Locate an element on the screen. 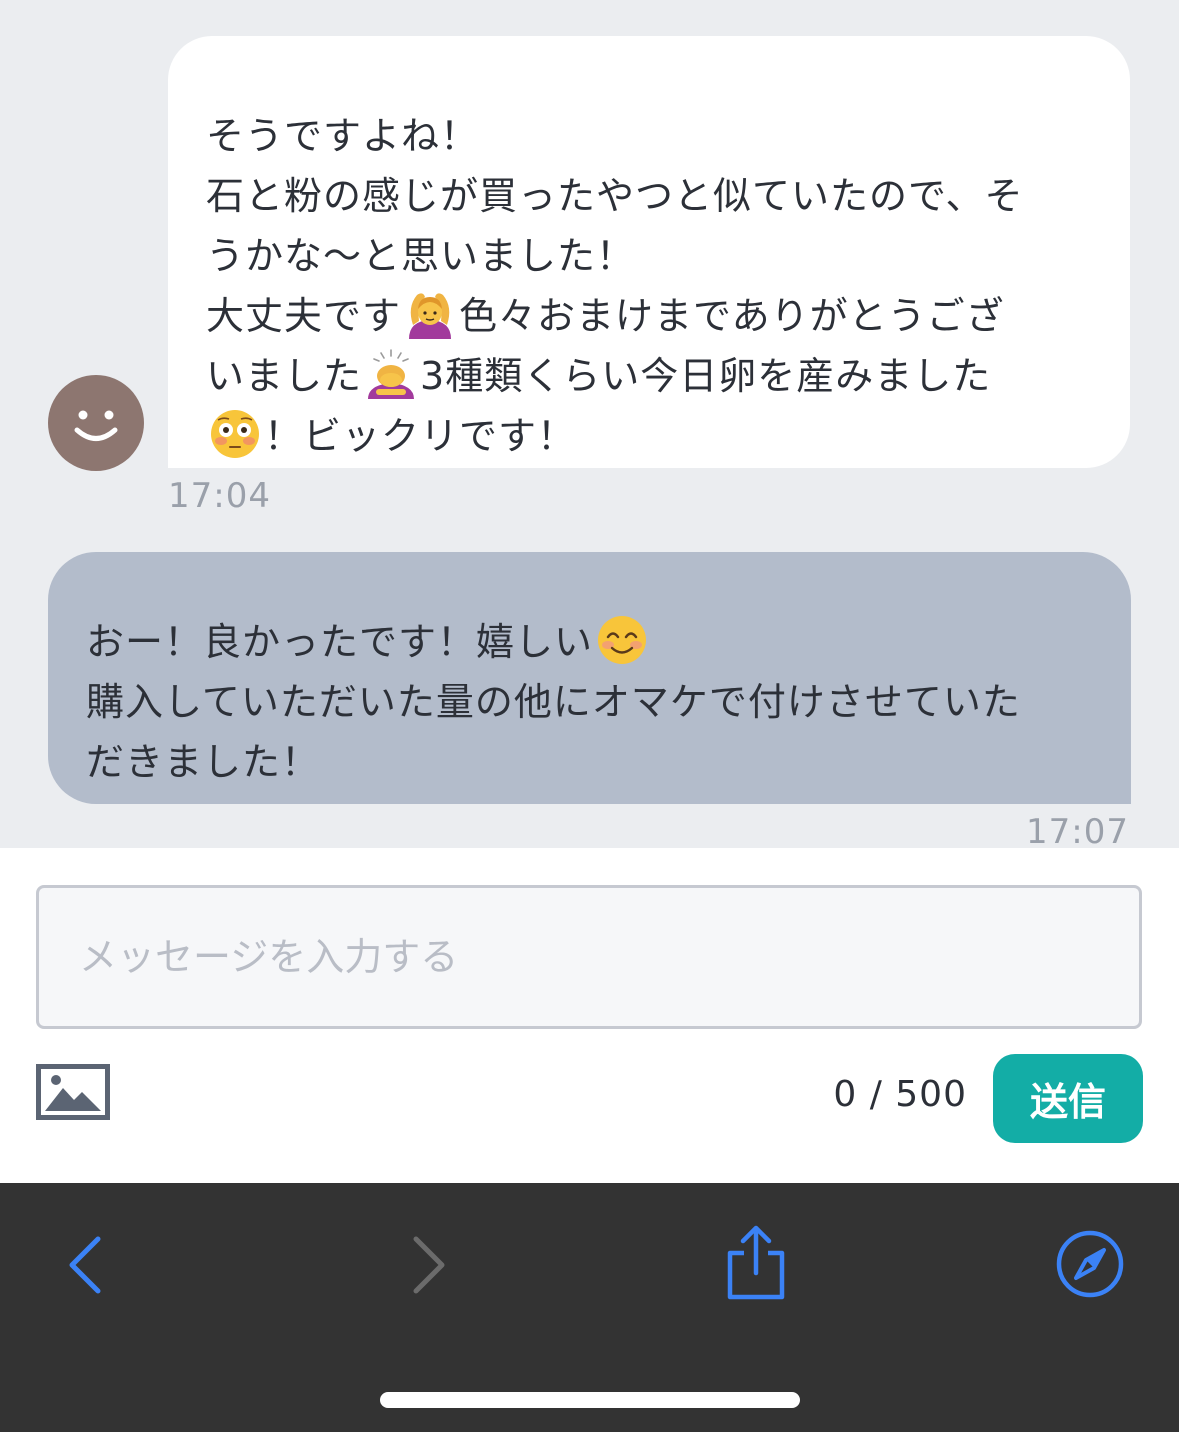 This screenshot has width=1179, height=1432. message-timestamp: 17:04 is located at coordinates (219, 496).